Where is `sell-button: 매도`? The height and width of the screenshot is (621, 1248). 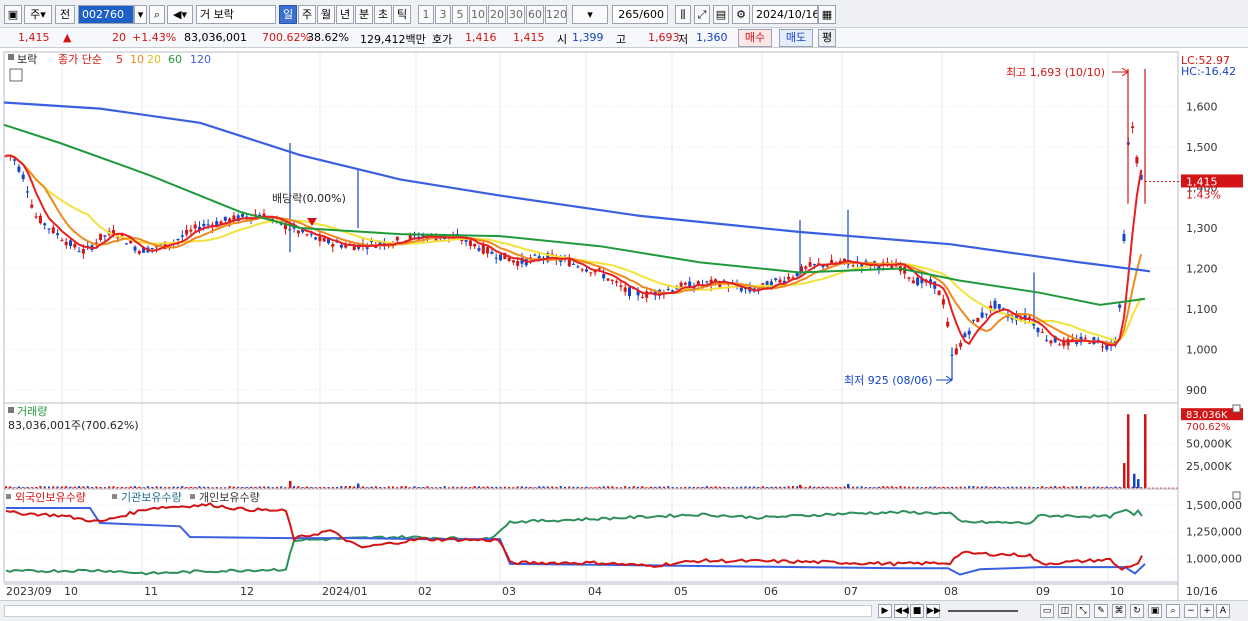
sell-button: 매도 is located at coordinates (796, 38).